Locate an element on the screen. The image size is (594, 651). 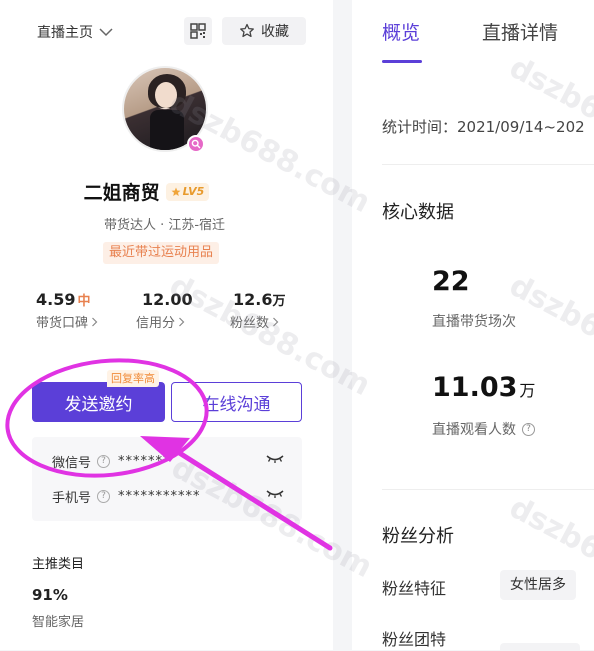
tab-live-details: 直播详情 is located at coordinates (520, 31).